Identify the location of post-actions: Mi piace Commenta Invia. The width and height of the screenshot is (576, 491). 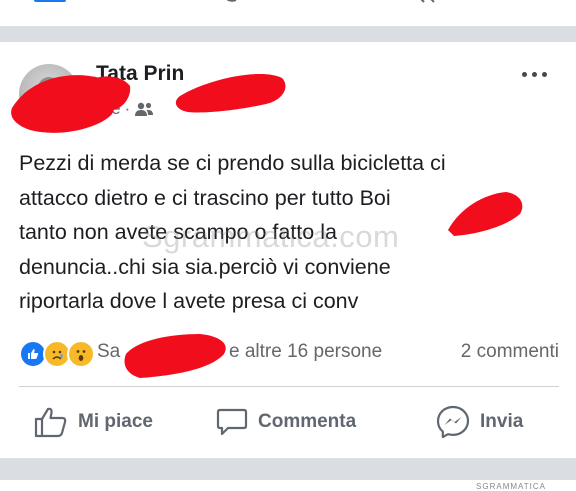
(288, 422).